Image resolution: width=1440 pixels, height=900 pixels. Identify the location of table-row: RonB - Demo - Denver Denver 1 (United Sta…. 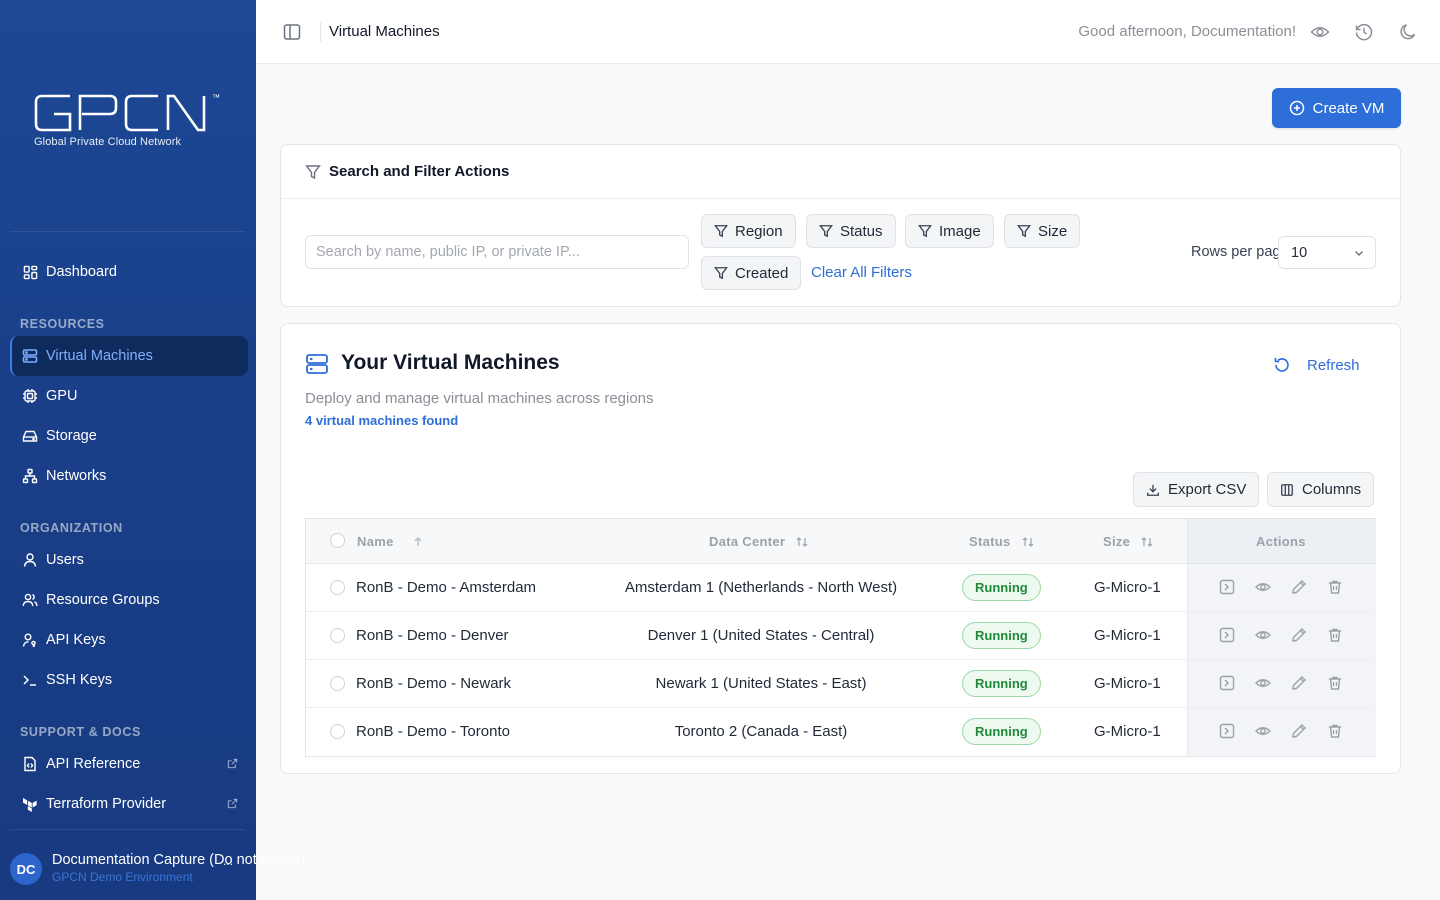
(840, 636).